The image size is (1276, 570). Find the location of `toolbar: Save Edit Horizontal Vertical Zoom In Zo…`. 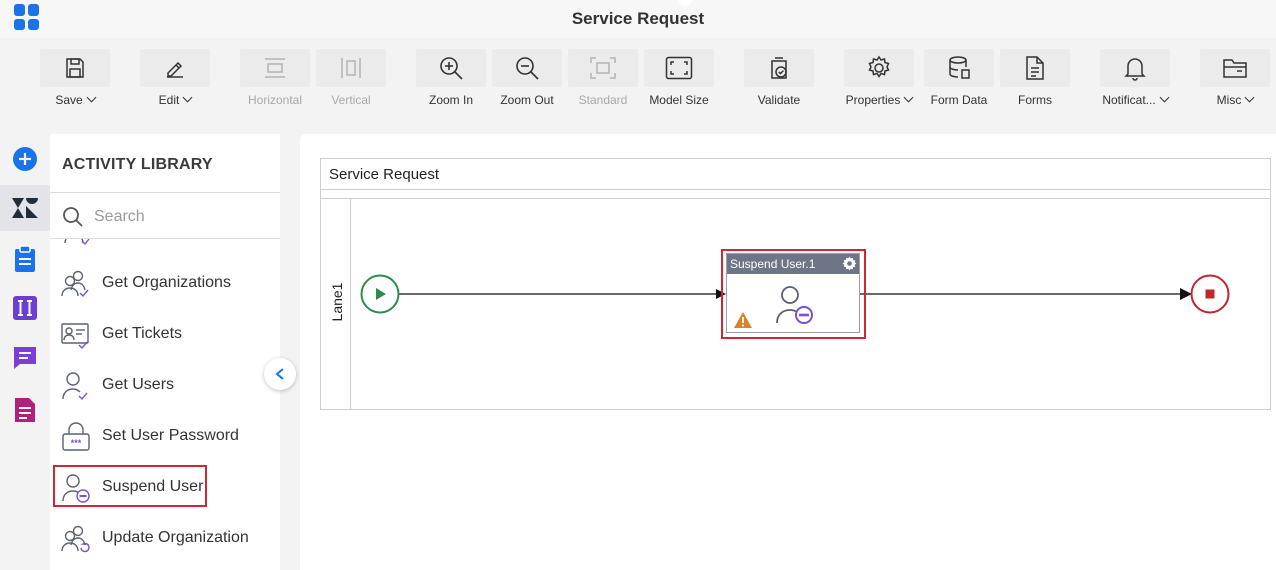

toolbar: Save Edit Horizontal Vertical Zoom In Zo… is located at coordinates (638, 76).